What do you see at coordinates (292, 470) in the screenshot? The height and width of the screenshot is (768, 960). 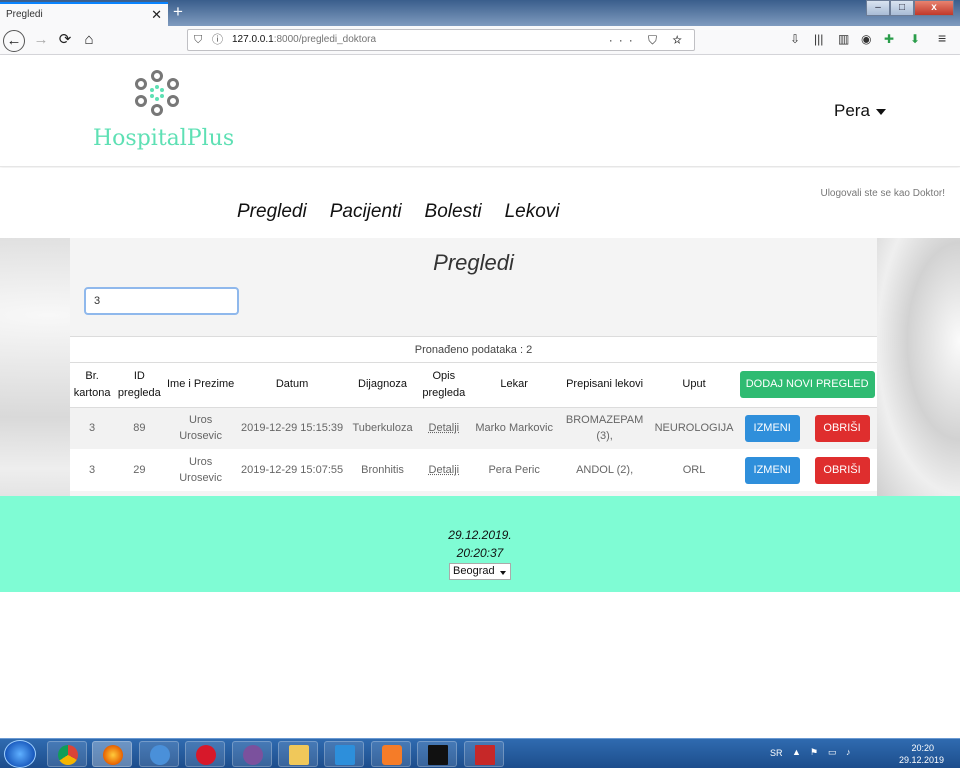 I see `cell-datum: 2019-12-29 15:07:55` at bounding box center [292, 470].